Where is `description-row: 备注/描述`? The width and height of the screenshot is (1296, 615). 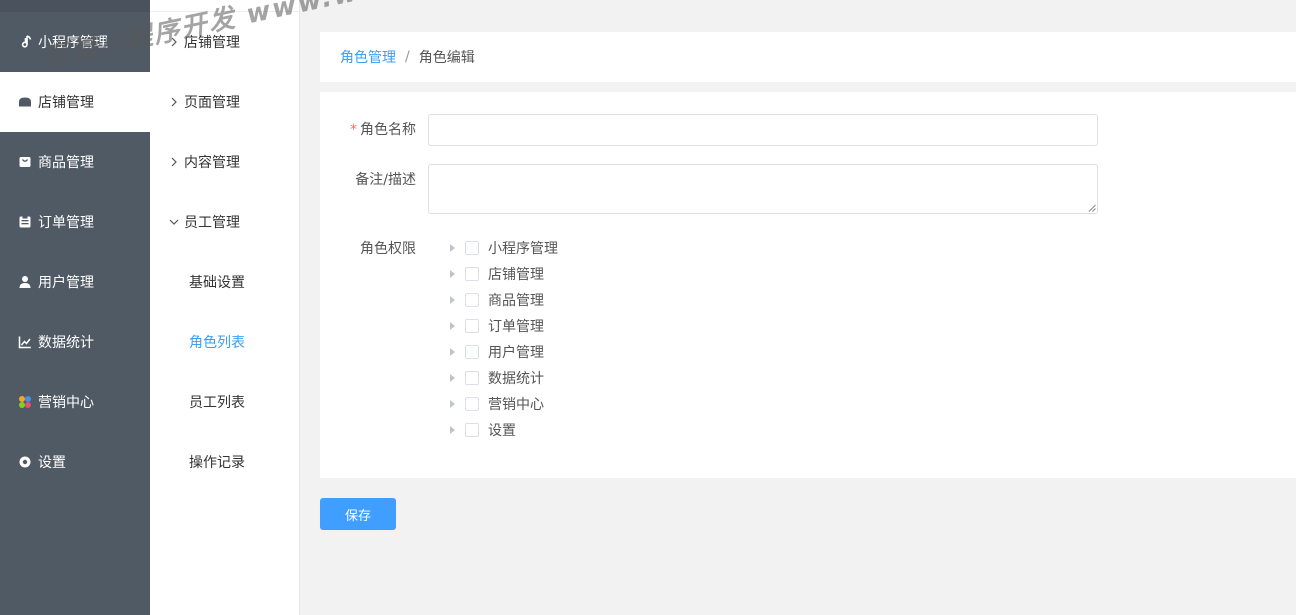 description-row: 备注/描述 is located at coordinates (709, 189).